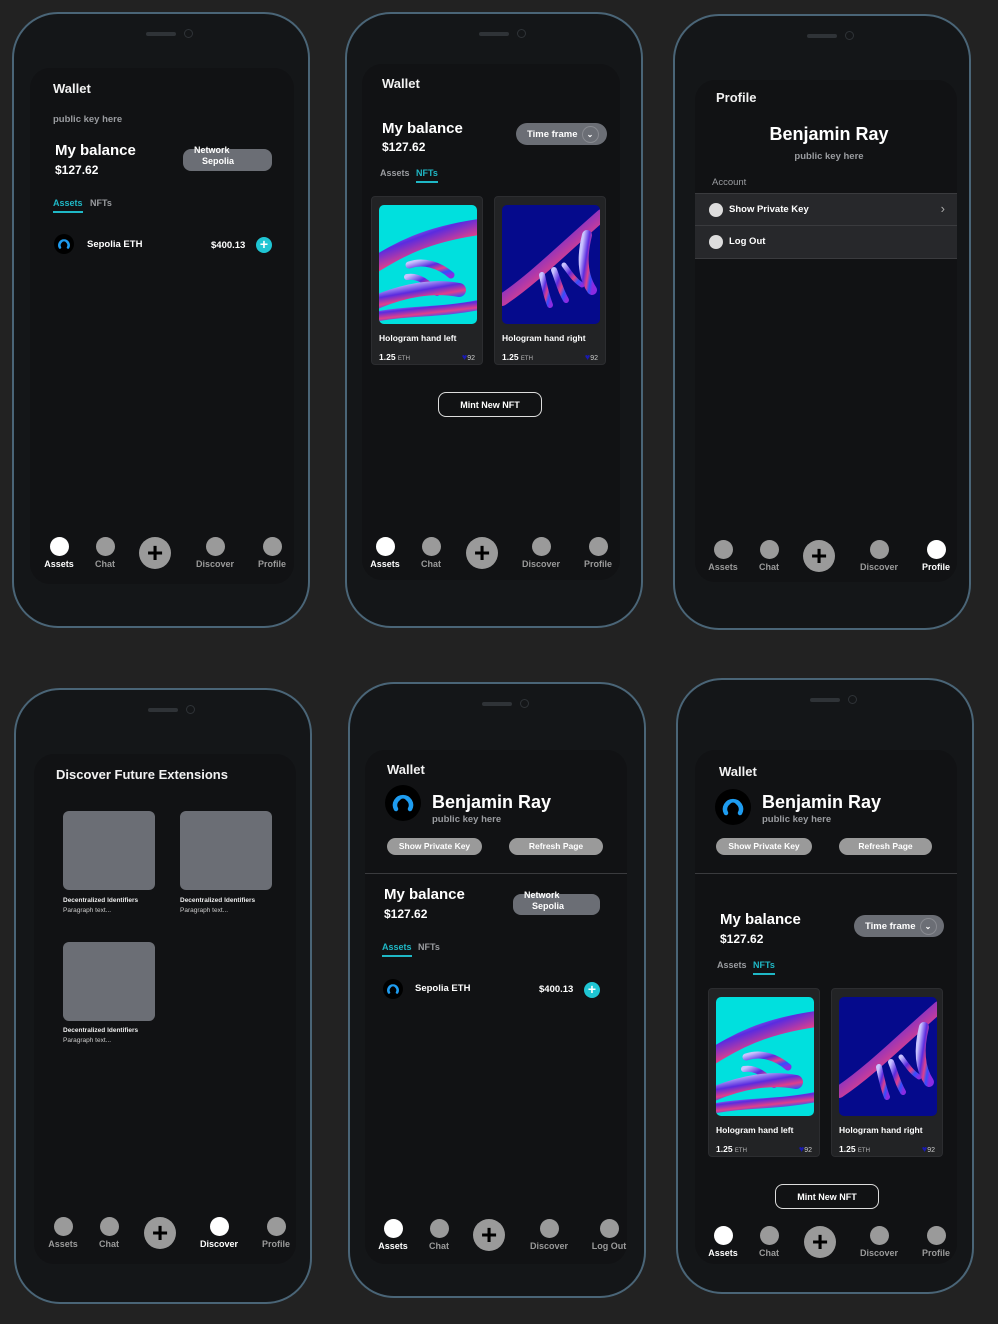 The image size is (998, 1324). What do you see at coordinates (109, 1226) in the screenshot?
I see `chat-icon` at bounding box center [109, 1226].